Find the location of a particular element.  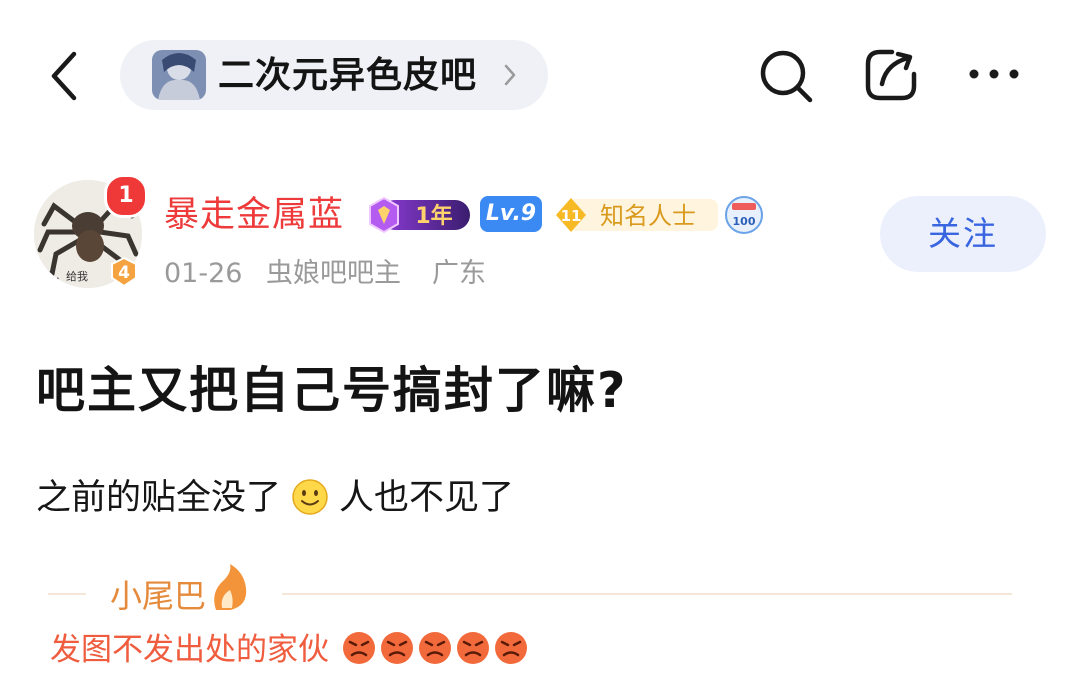

back-button is located at coordinates (64, 76).